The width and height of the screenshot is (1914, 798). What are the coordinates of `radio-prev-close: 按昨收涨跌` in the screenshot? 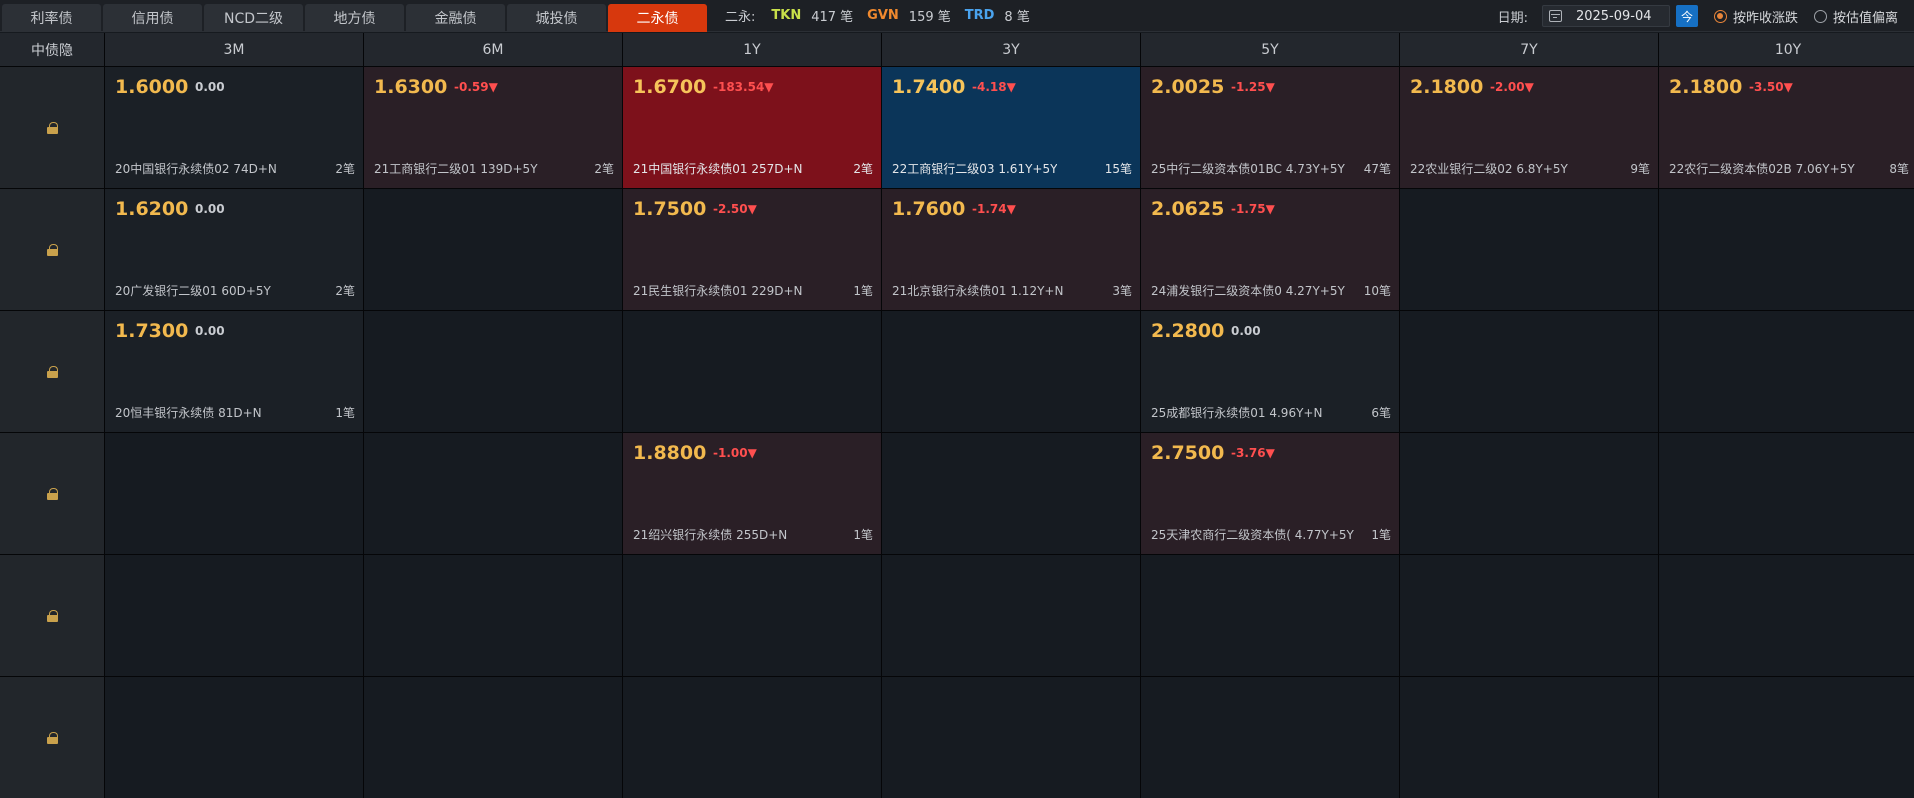 It's located at (1755, 16).